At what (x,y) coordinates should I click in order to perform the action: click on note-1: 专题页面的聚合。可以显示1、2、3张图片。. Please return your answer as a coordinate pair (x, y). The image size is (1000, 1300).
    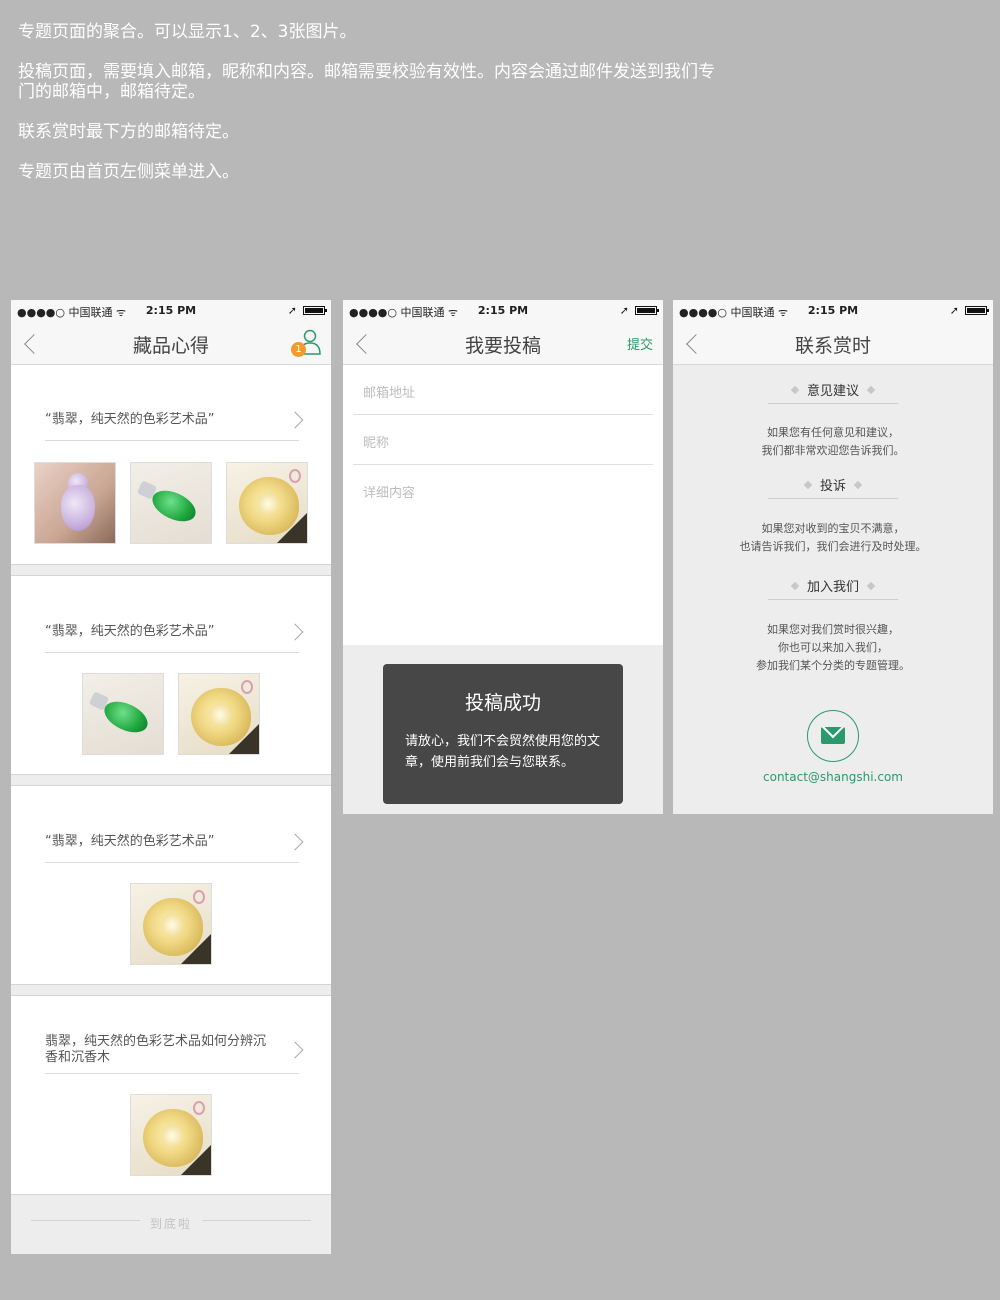
    Looking at the image, I should click on (187, 32).